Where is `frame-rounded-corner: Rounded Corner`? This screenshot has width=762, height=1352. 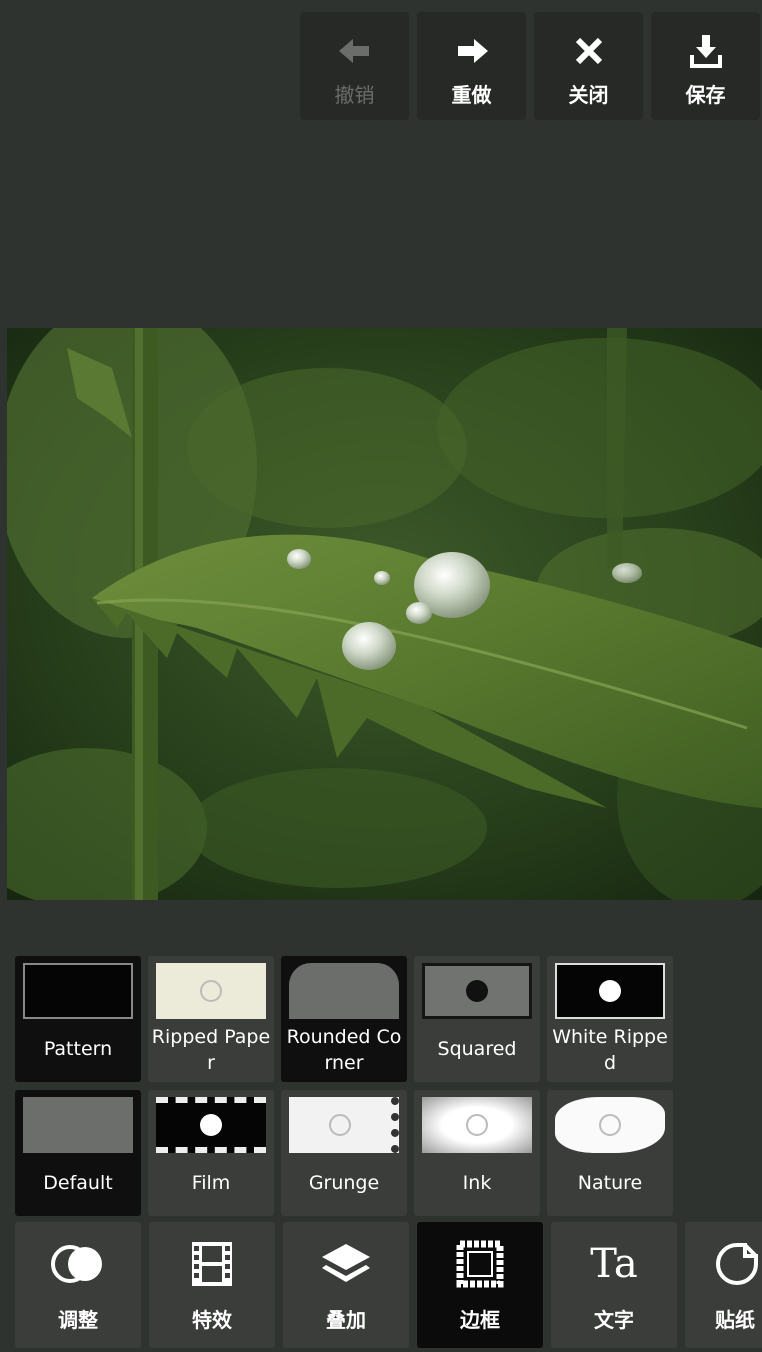
frame-rounded-corner: Rounded Corner is located at coordinates (344, 1019).